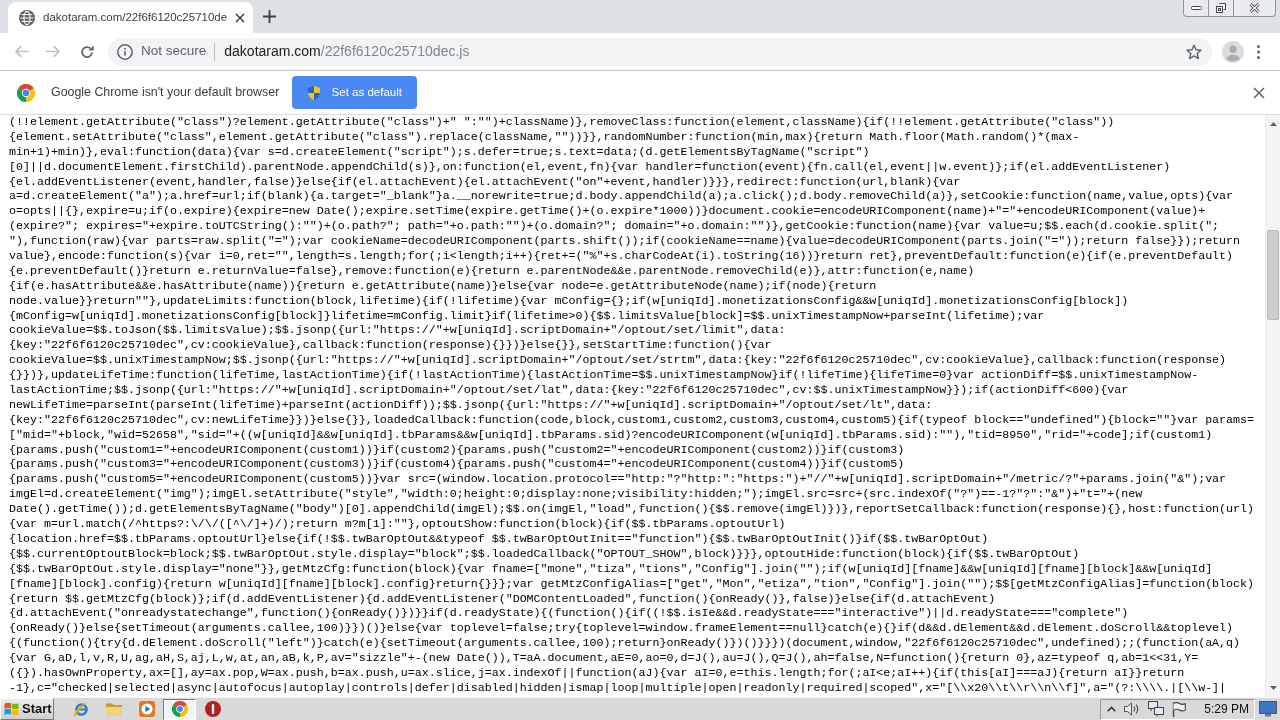 Image resolution: width=1280 pixels, height=720 pixels. What do you see at coordinates (622, 197) in the screenshot?
I see `code-line: a=d.createElement("a");a.href=url;if(blank){a.target="_blank"}a.__norewrite=true;d.body.appendChild(a);a.click();d.body.removeChild(a)},setCookie:function(name,value,opts){var` at bounding box center [622, 197].